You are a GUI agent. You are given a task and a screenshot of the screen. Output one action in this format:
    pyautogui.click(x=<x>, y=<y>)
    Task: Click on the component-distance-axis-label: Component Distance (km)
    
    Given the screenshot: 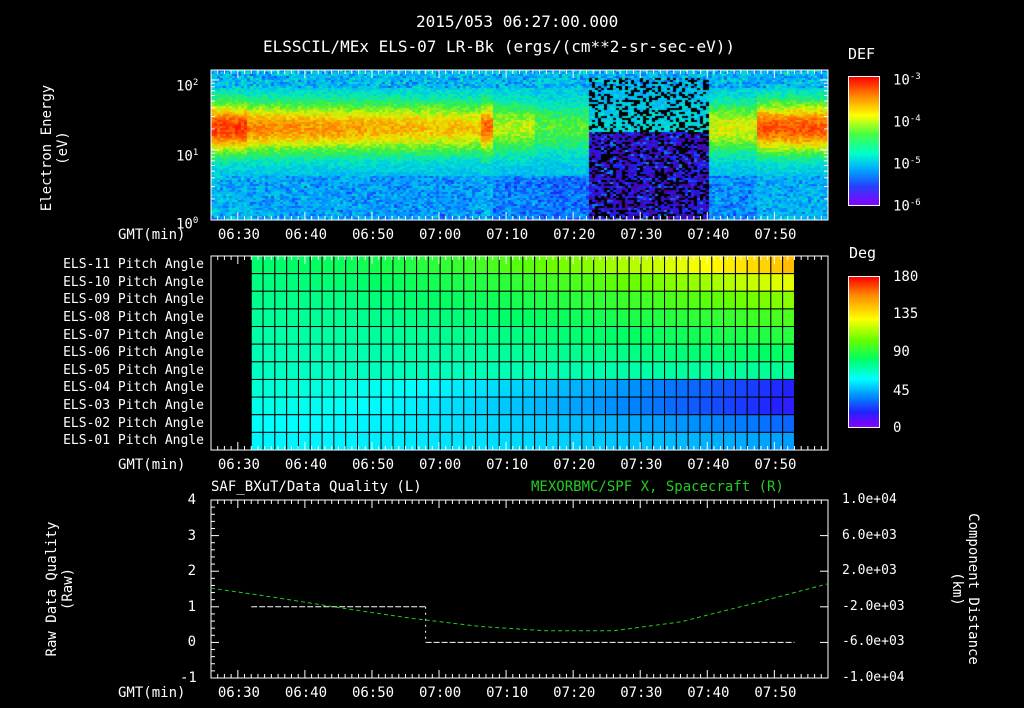 What is the action you would take?
    pyautogui.click(x=965, y=589)
    